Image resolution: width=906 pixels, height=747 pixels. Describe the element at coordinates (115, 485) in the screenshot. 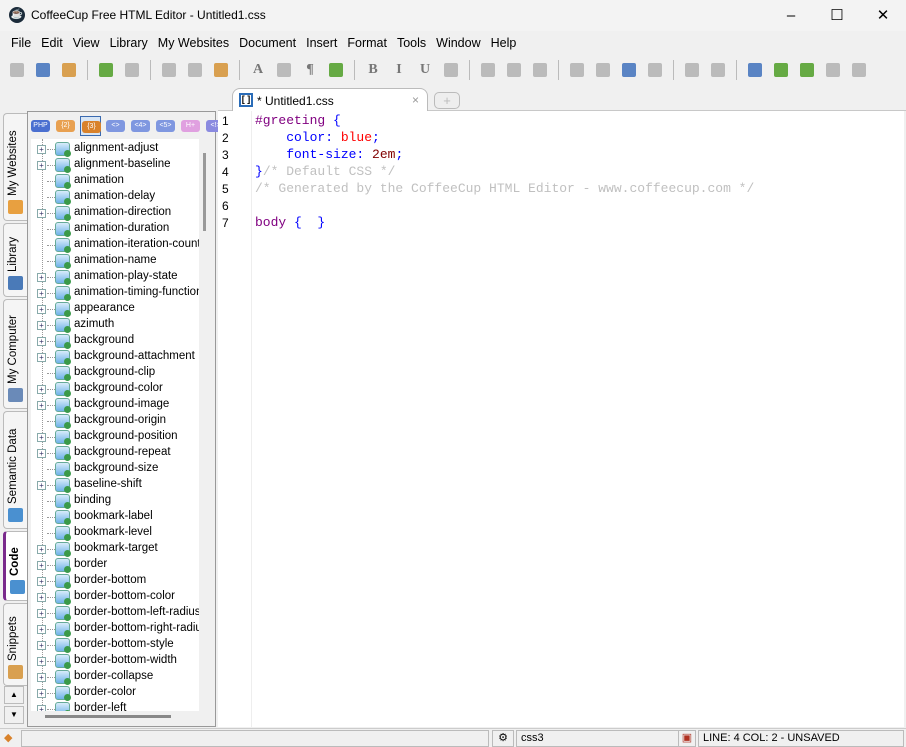

I see `tree-item: + baseline-shift` at that location.